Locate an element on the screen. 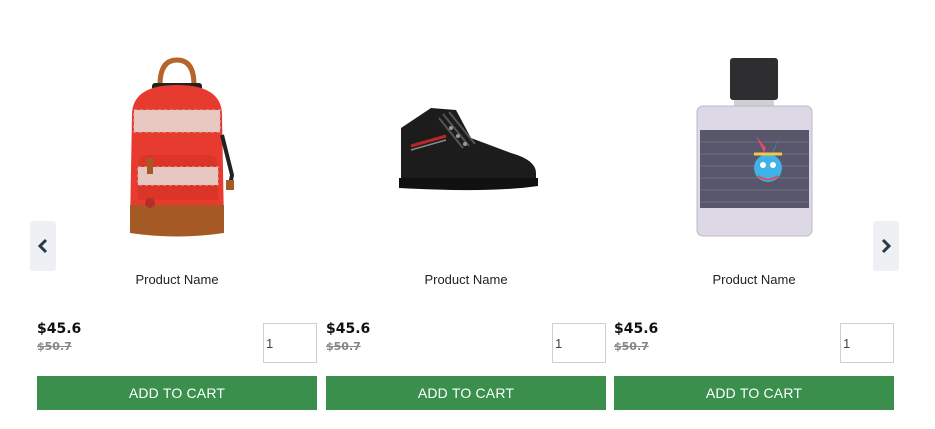 This screenshot has height=429, width=935. perfume-image is located at coordinates (754, 146).